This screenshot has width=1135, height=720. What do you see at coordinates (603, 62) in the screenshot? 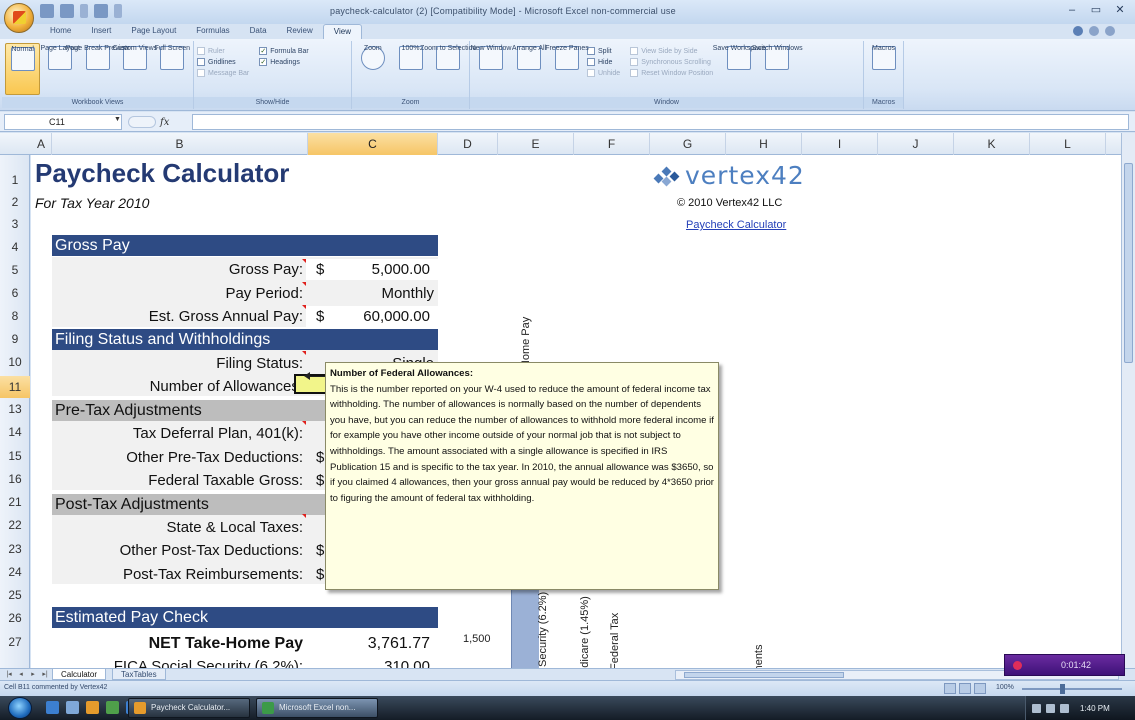
I see `hide-button: Hide` at bounding box center [603, 62].